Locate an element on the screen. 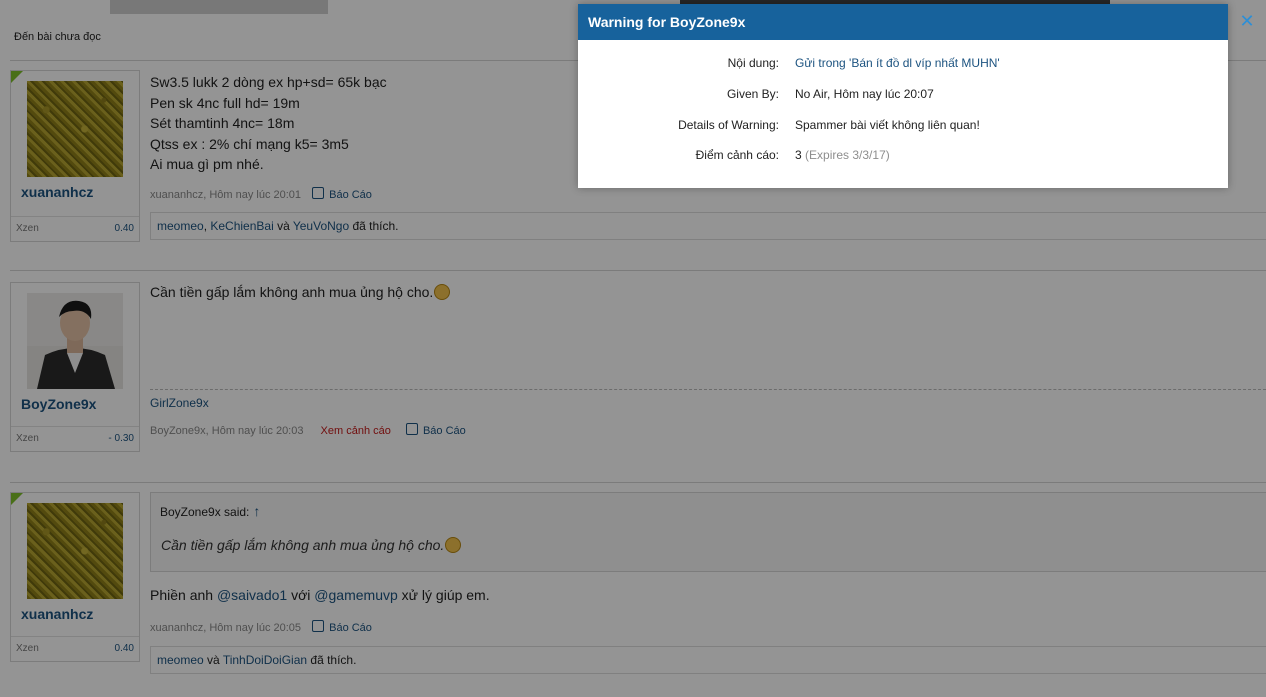  row-value: 3 (Expires 3/3/17) is located at coordinates (842, 155).